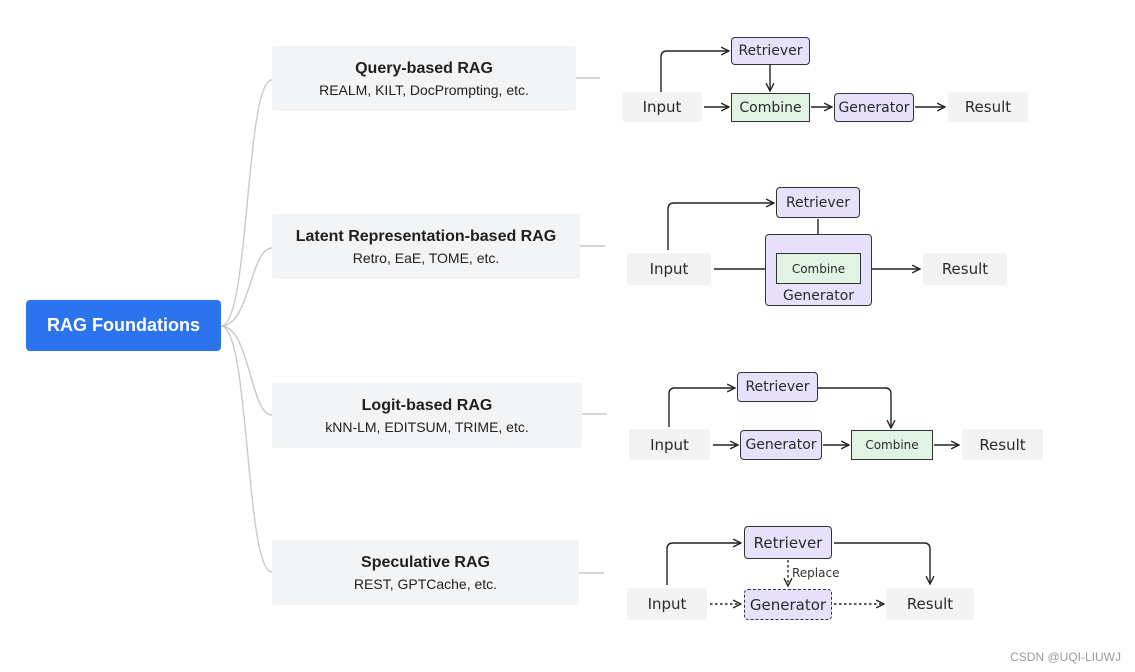 This screenshot has width=1135, height=672. What do you see at coordinates (770, 107) in the screenshot?
I see `q-combine-node: Combine` at bounding box center [770, 107].